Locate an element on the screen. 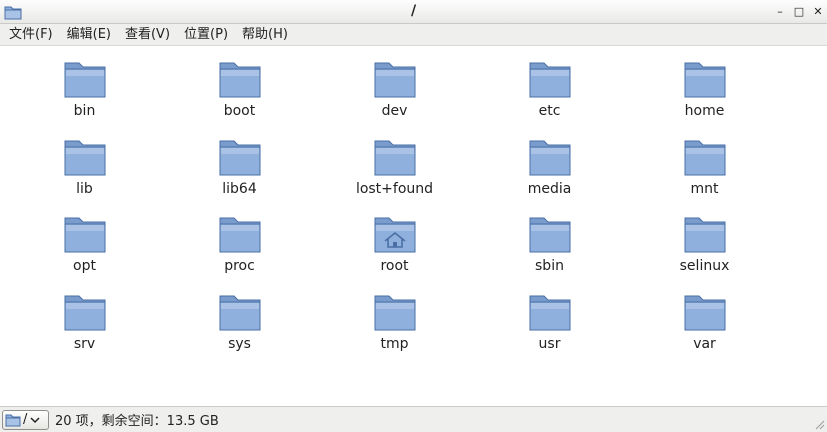  file-name: usr is located at coordinates (549, 343).